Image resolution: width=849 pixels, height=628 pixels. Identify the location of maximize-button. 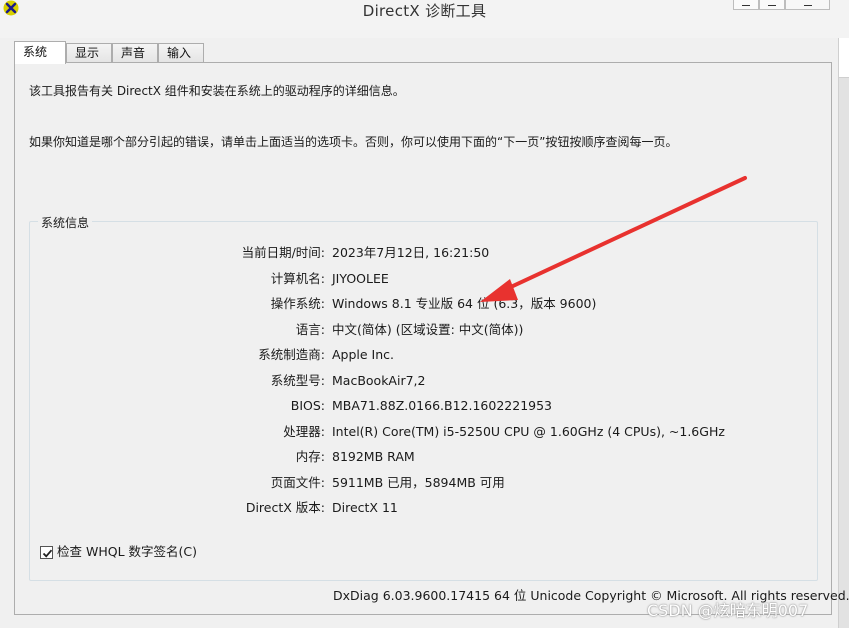
(772, 5).